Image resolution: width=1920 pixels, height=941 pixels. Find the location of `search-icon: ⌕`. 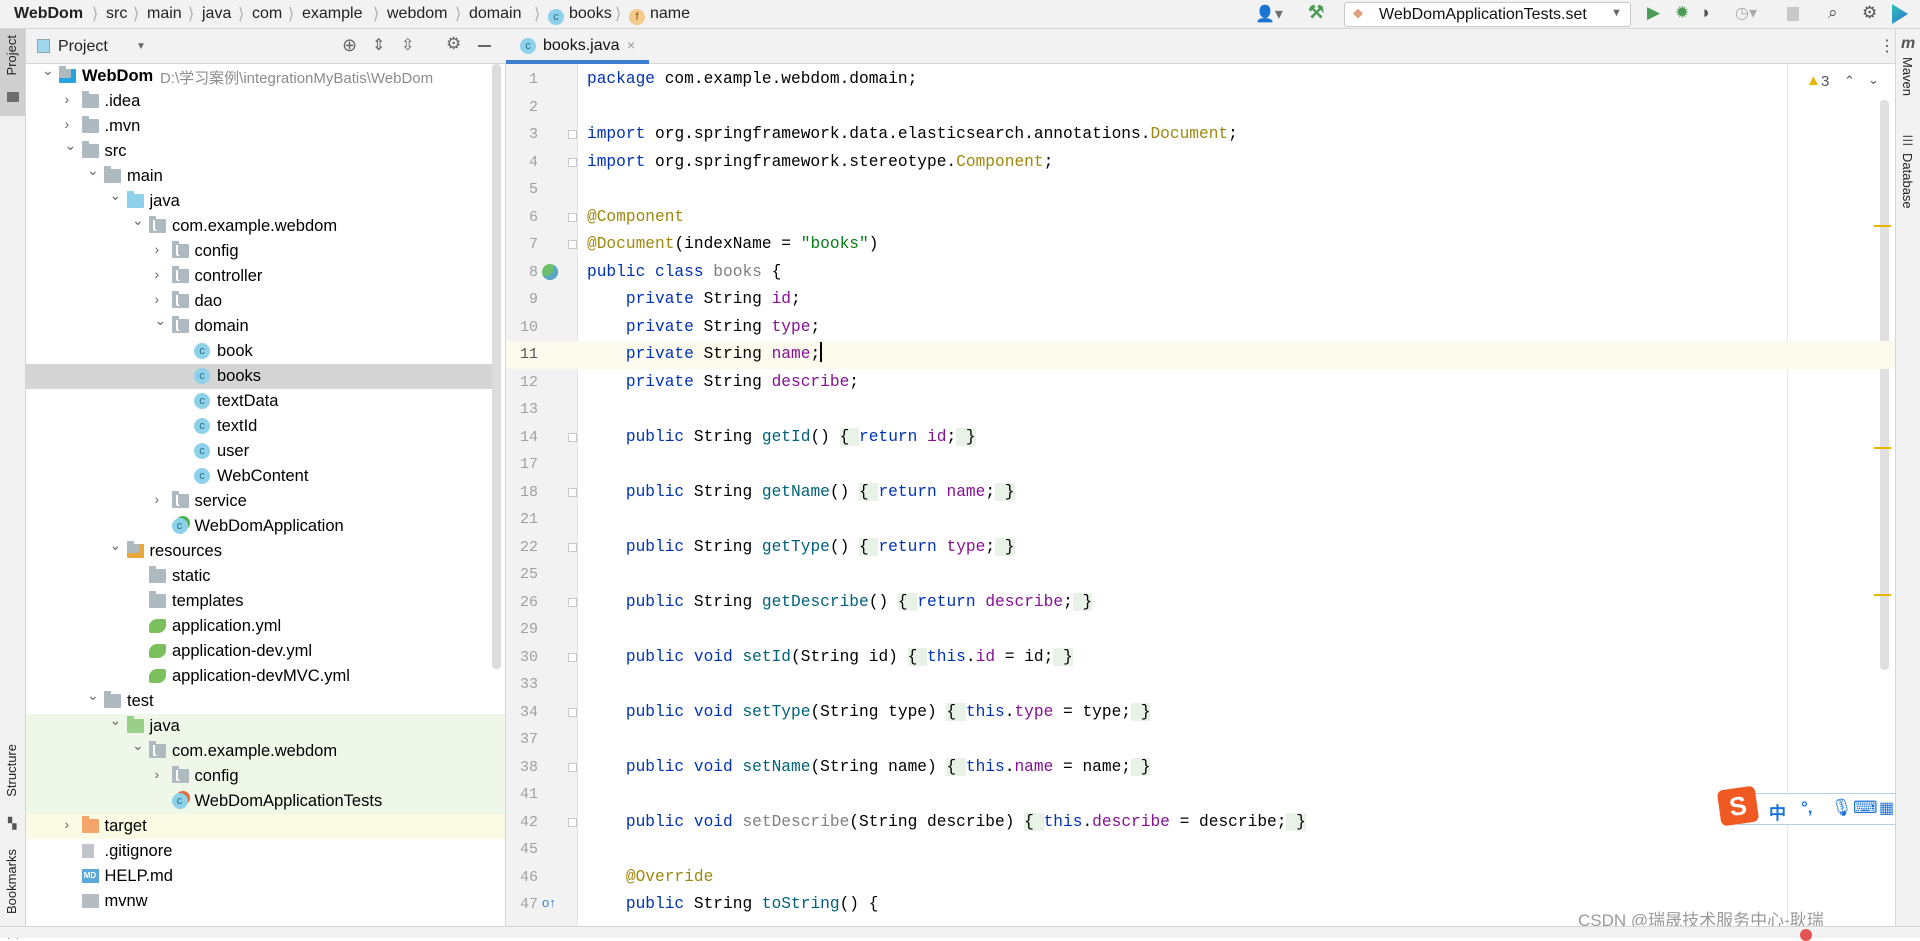

search-icon: ⌕ is located at coordinates (1833, 13).